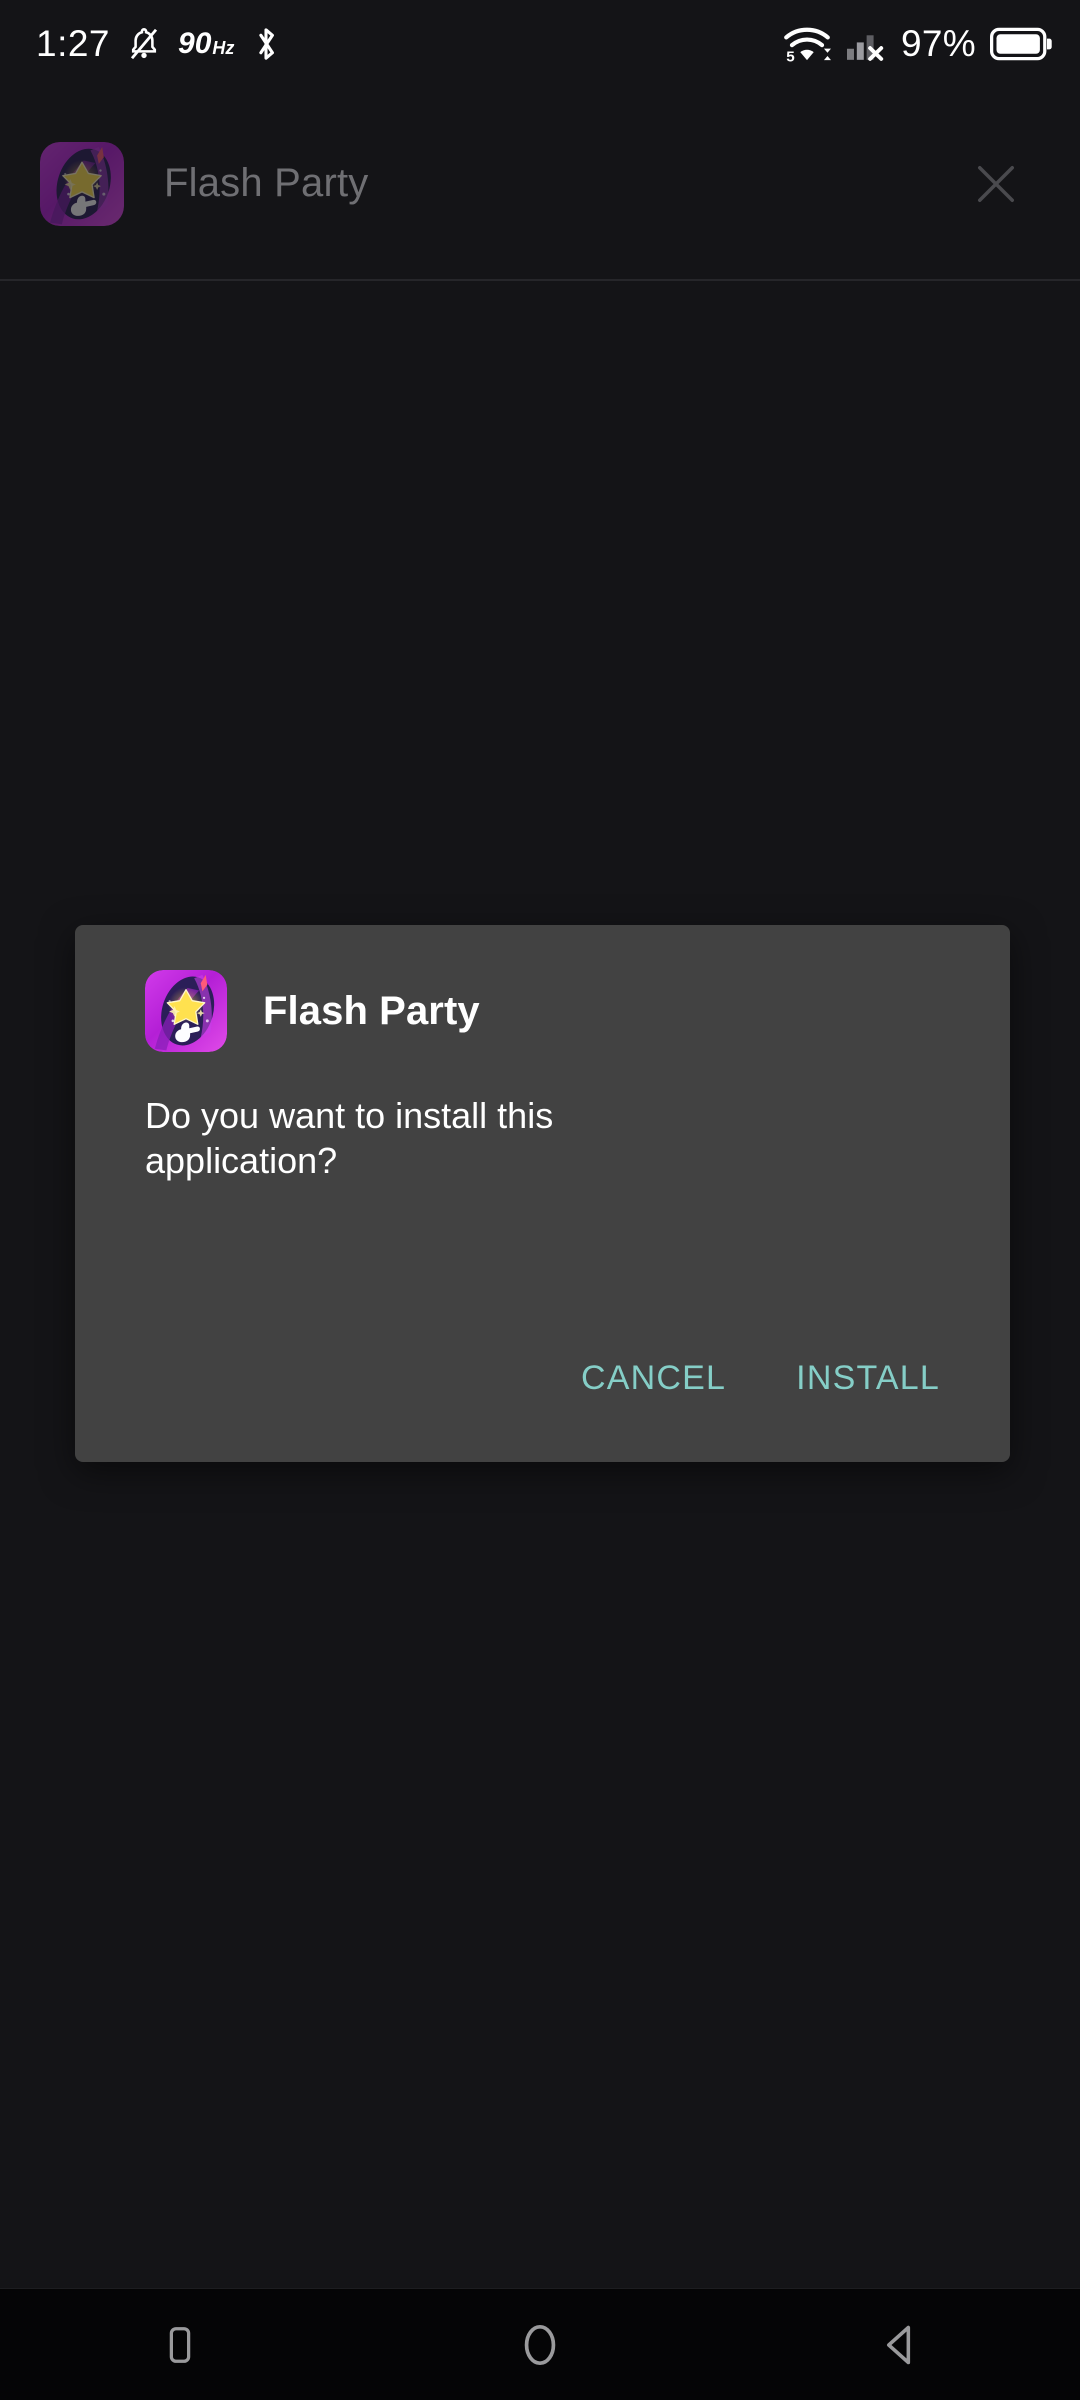 This screenshot has height=2400, width=1080. Describe the element at coordinates (542, 988) in the screenshot. I see `dialog-header: Flash Party` at that location.